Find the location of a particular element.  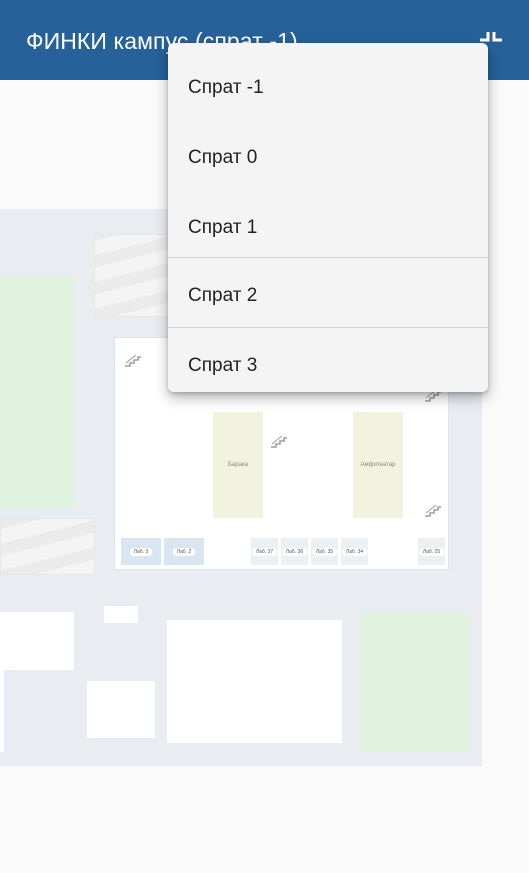

room-label: Лаб. 36 is located at coordinates (294, 551).